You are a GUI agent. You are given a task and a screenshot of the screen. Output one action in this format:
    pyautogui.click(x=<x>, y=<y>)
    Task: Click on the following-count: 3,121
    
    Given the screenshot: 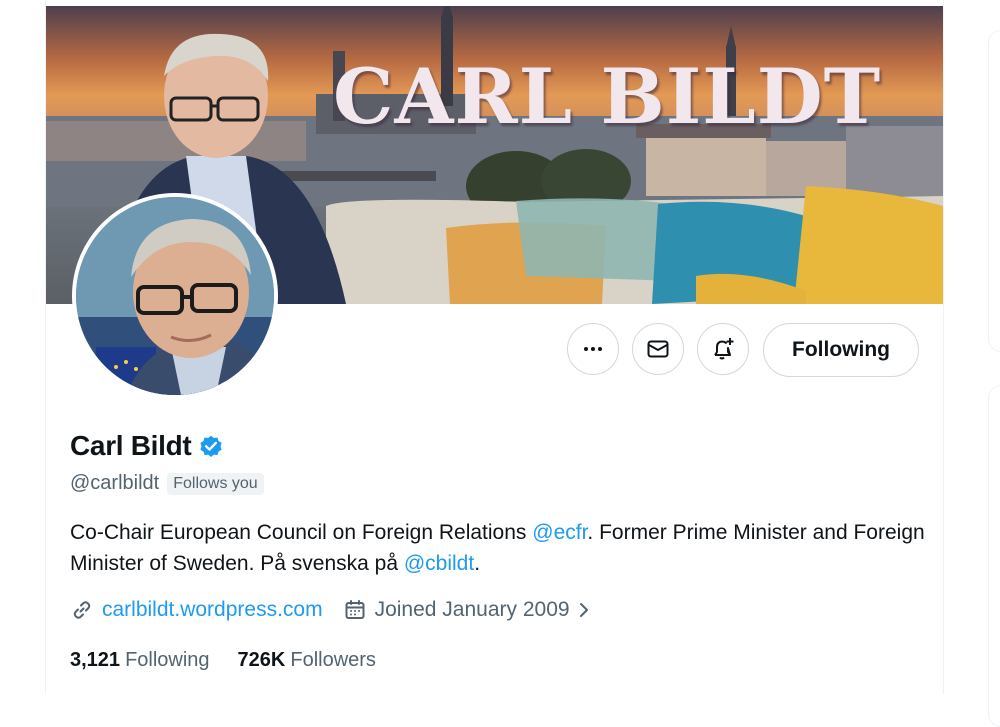 What is the action you would take?
    pyautogui.click(x=95, y=660)
    